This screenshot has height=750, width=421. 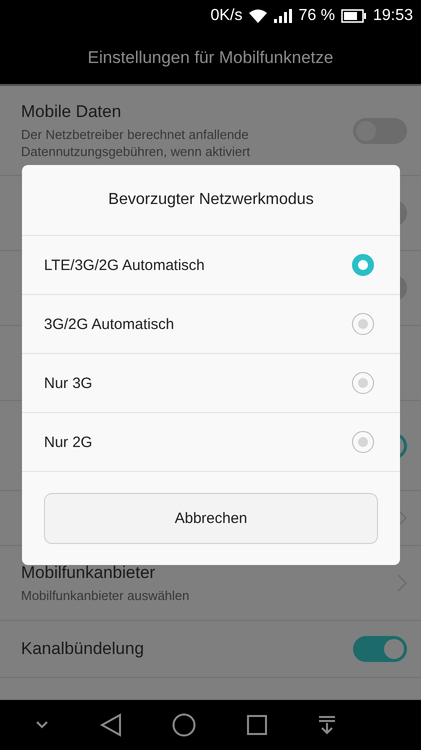 What do you see at coordinates (211, 518) in the screenshot?
I see `cancel-button: Abbrechen` at bounding box center [211, 518].